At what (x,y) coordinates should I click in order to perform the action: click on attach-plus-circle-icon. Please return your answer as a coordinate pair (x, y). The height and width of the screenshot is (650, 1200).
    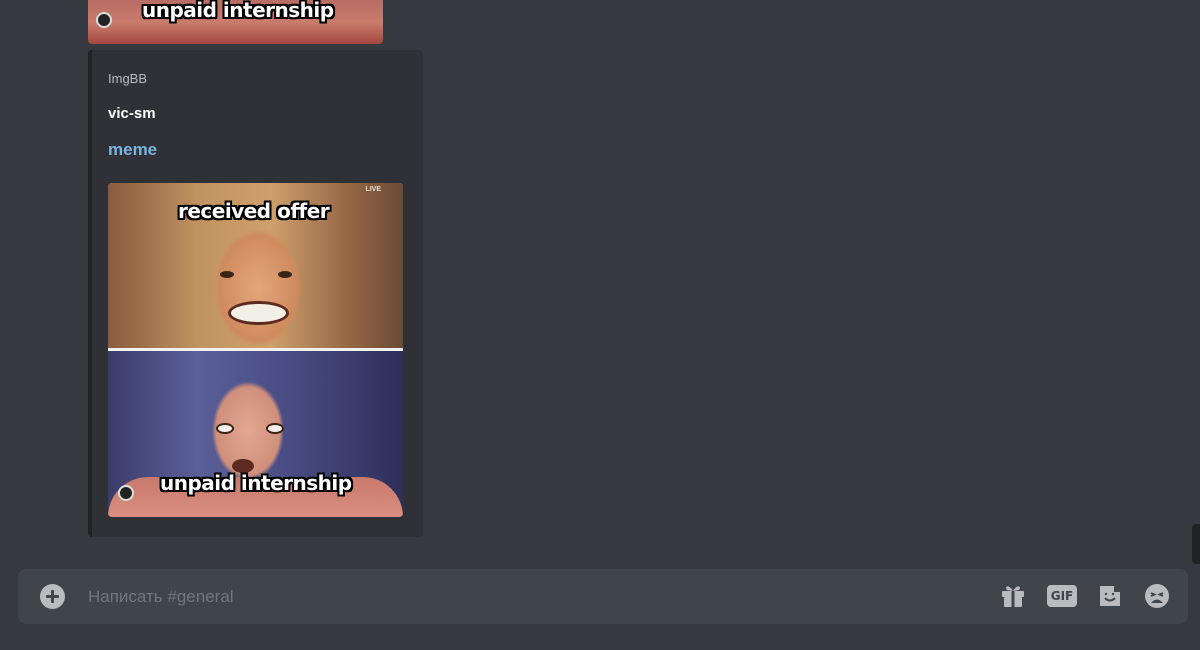
    Looking at the image, I should click on (52, 596).